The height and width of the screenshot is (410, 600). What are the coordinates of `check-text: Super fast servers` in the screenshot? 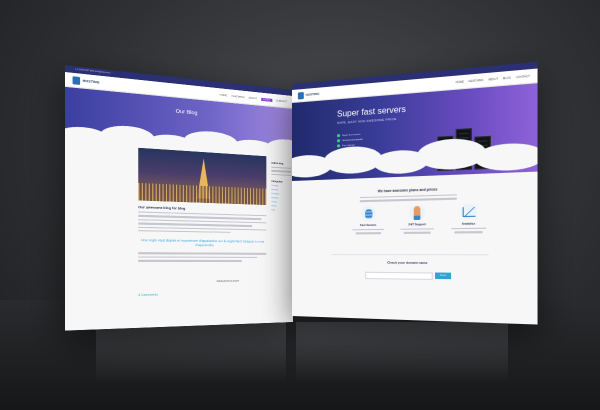 It's located at (351, 135).